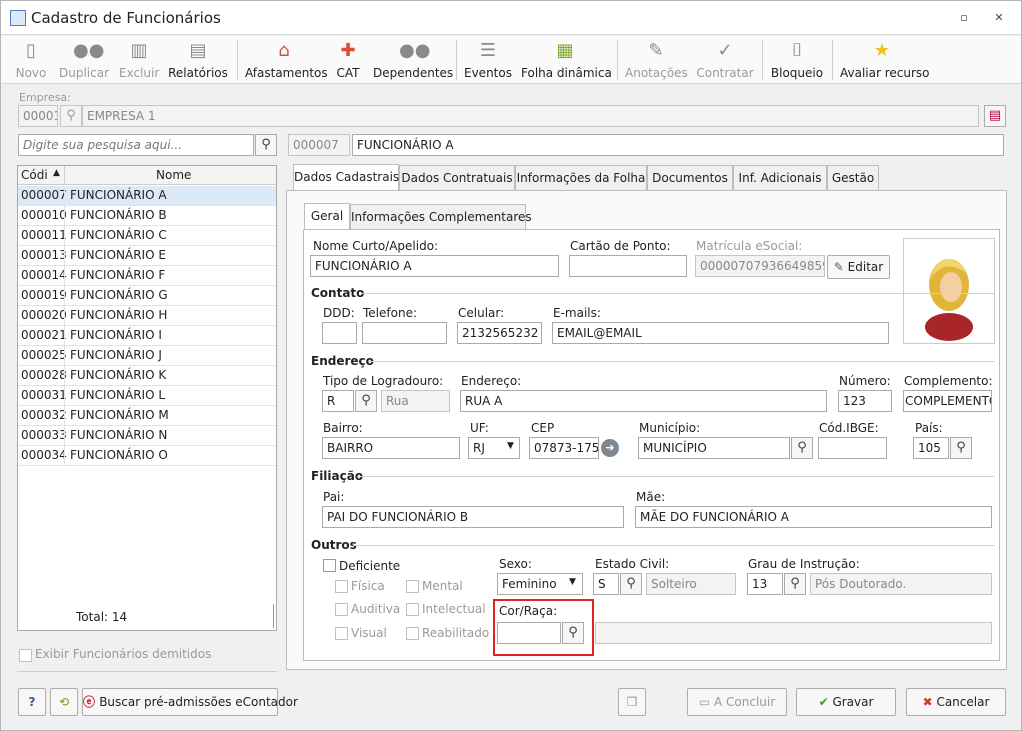 The width and height of the screenshot is (1022, 731). What do you see at coordinates (865, 401) in the screenshot?
I see `number-field: 123` at bounding box center [865, 401].